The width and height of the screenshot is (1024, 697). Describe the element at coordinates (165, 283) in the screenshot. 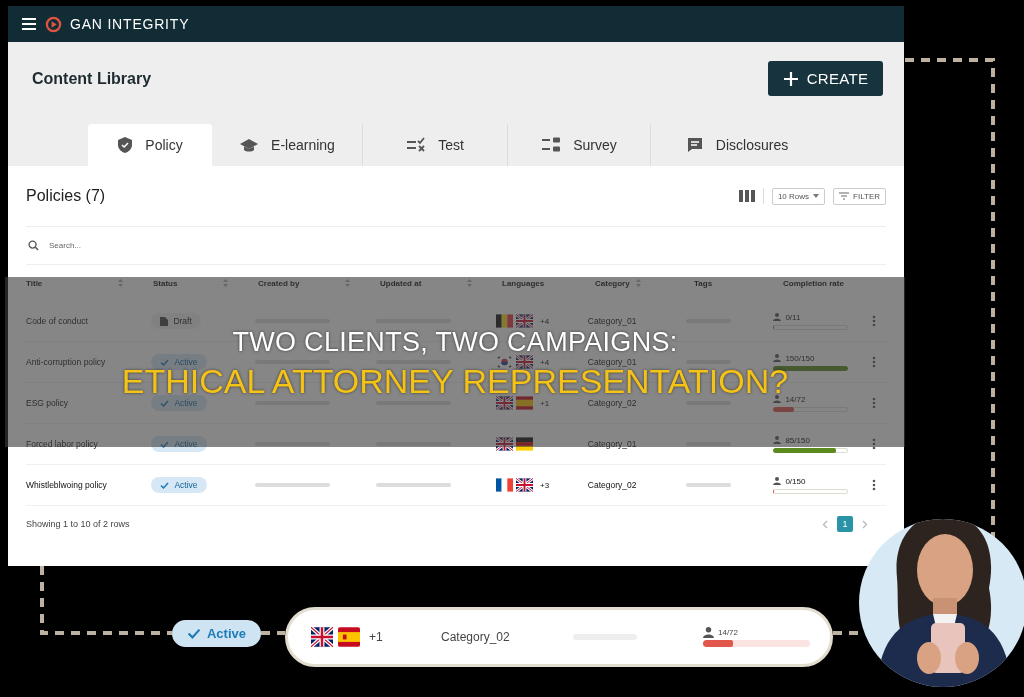

I see `column-header: Status` at that location.